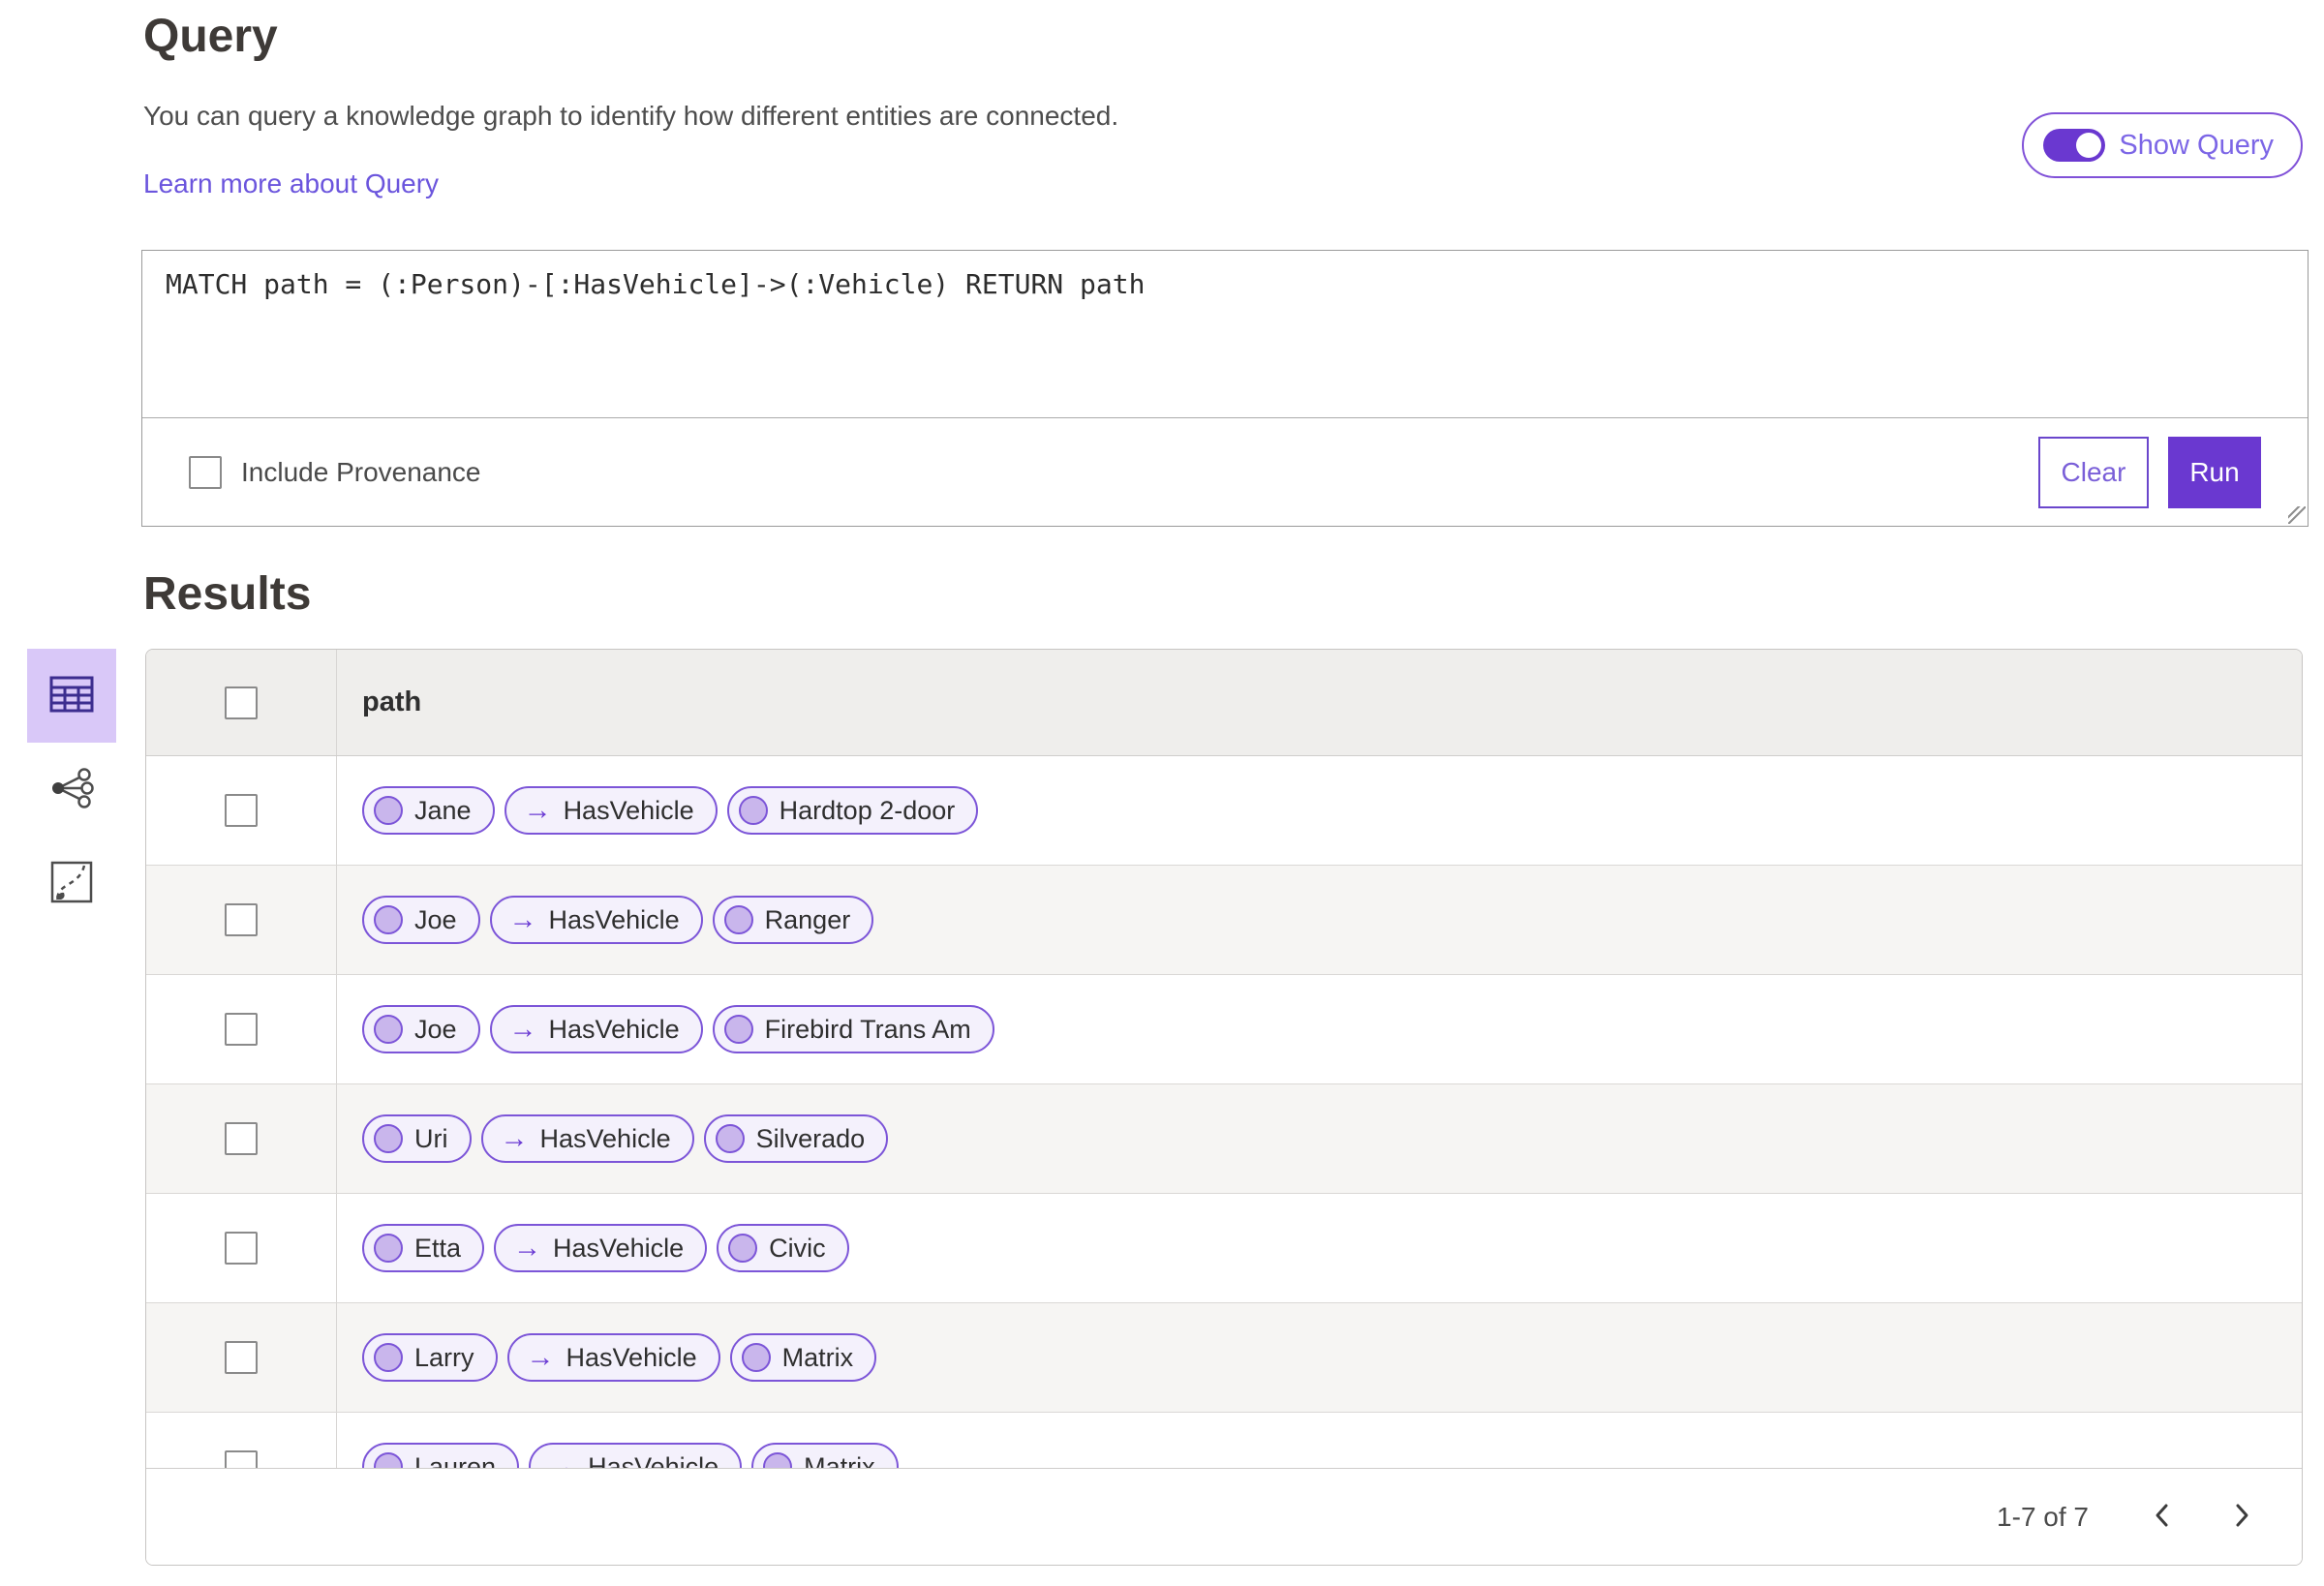 The height and width of the screenshot is (1586, 2324). What do you see at coordinates (1224, 1516) in the screenshot?
I see `pagination-bar: 1-7 of 7` at bounding box center [1224, 1516].